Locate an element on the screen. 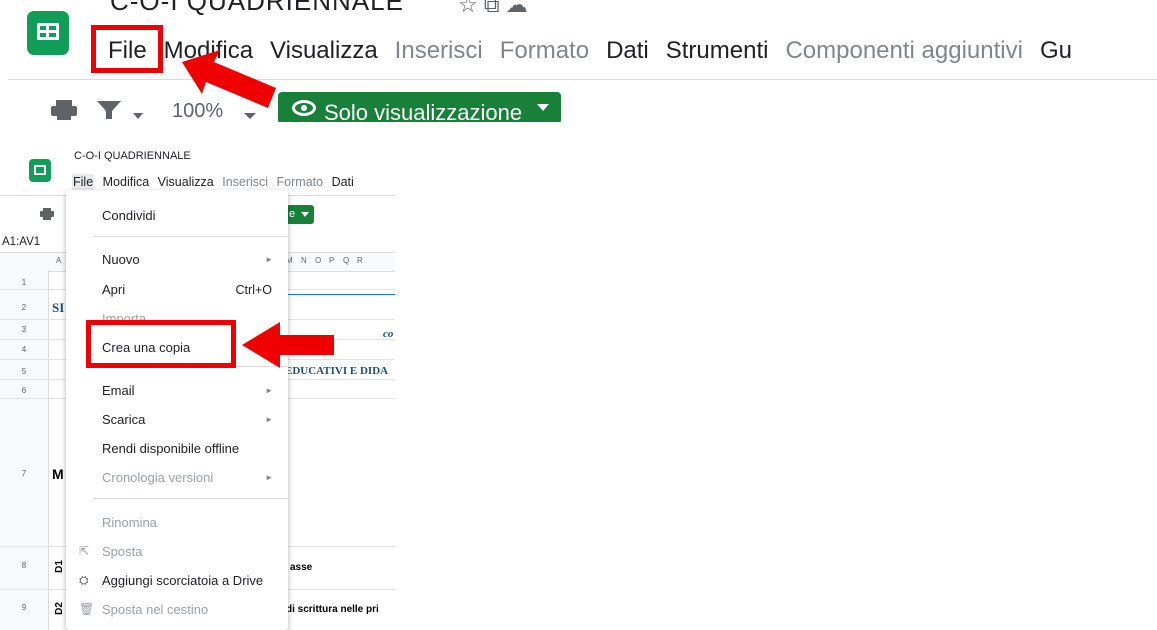  column-header-a: A is located at coordinates (58, 260).